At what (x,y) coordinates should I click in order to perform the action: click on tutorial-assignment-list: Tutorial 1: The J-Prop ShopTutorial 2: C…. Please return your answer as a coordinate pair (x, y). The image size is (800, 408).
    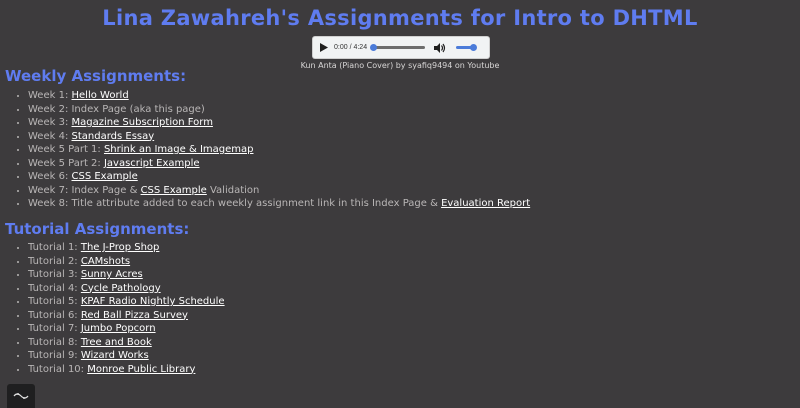
    Looking at the image, I should click on (121, 308).